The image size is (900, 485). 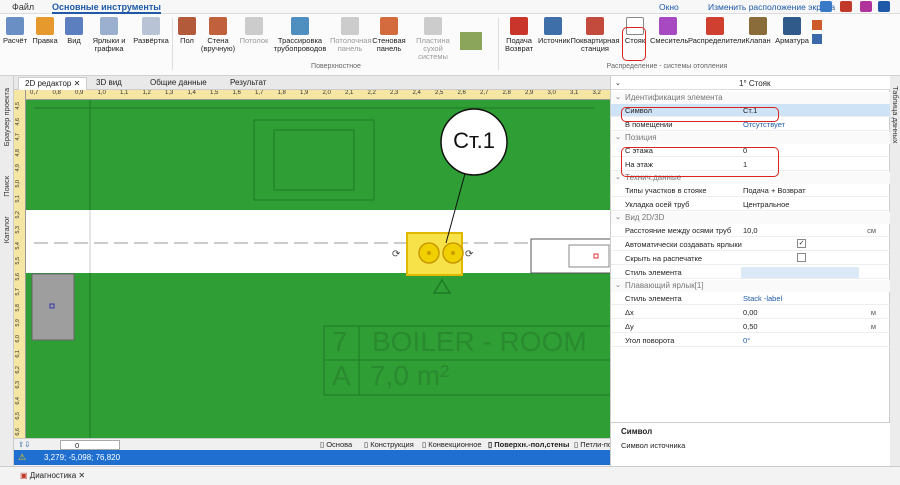 What do you see at coordinates (18, 354) in the screenshot?
I see `ruler-tick-label: 6,1` at bounding box center [18, 354].